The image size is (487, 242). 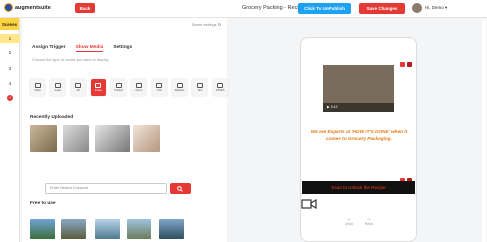 What do you see at coordinates (219, 25) in the screenshot?
I see `gear-icon: ⚙` at bounding box center [219, 25].